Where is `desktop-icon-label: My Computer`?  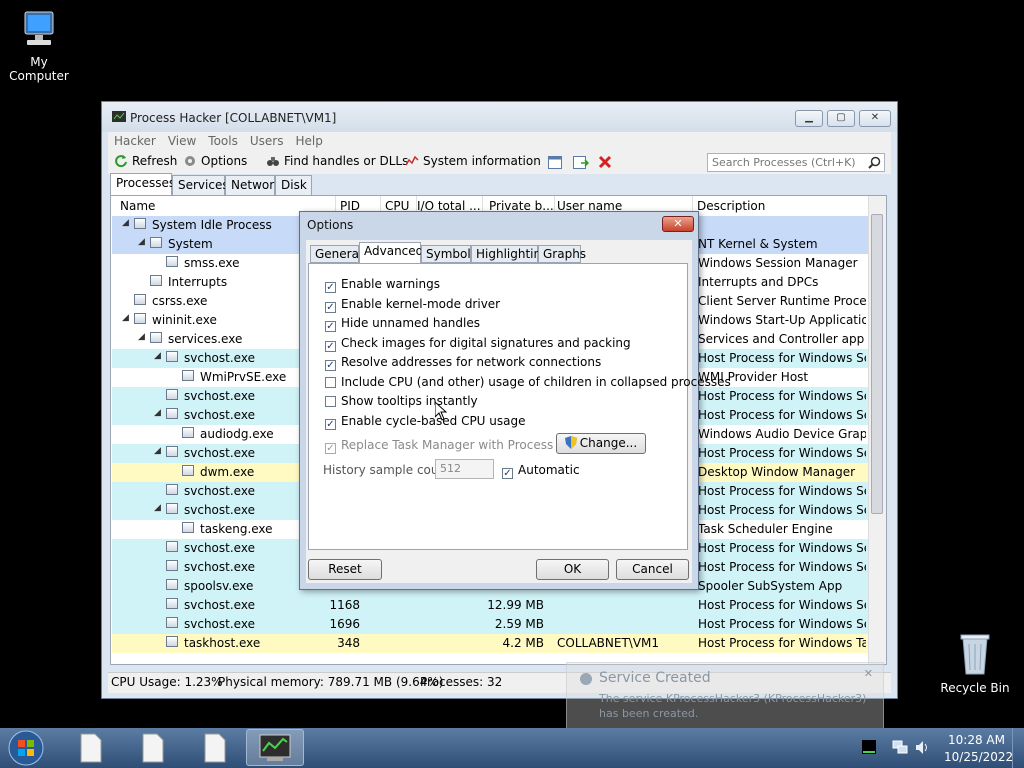
desktop-icon-label: My Computer is located at coordinates (39, 69).